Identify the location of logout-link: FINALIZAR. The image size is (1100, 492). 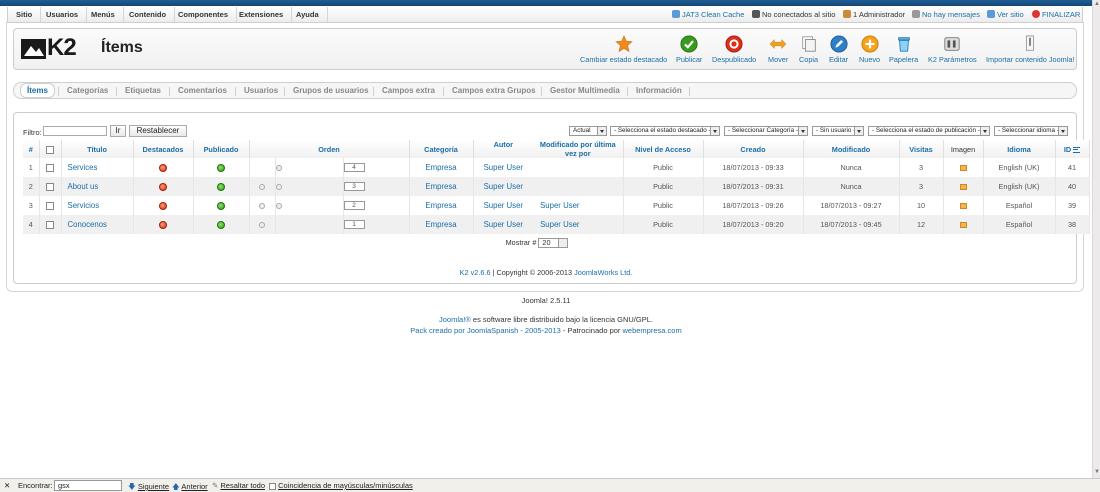
(1056, 14).